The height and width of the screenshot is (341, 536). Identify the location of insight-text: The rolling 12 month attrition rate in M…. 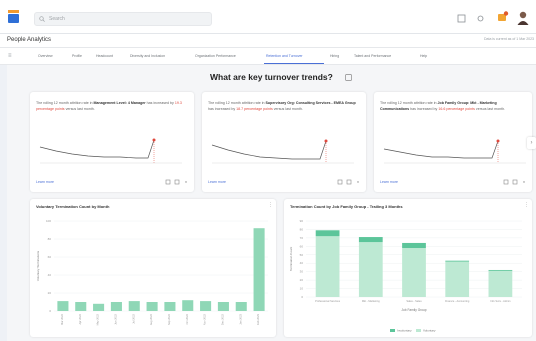
(109, 106).